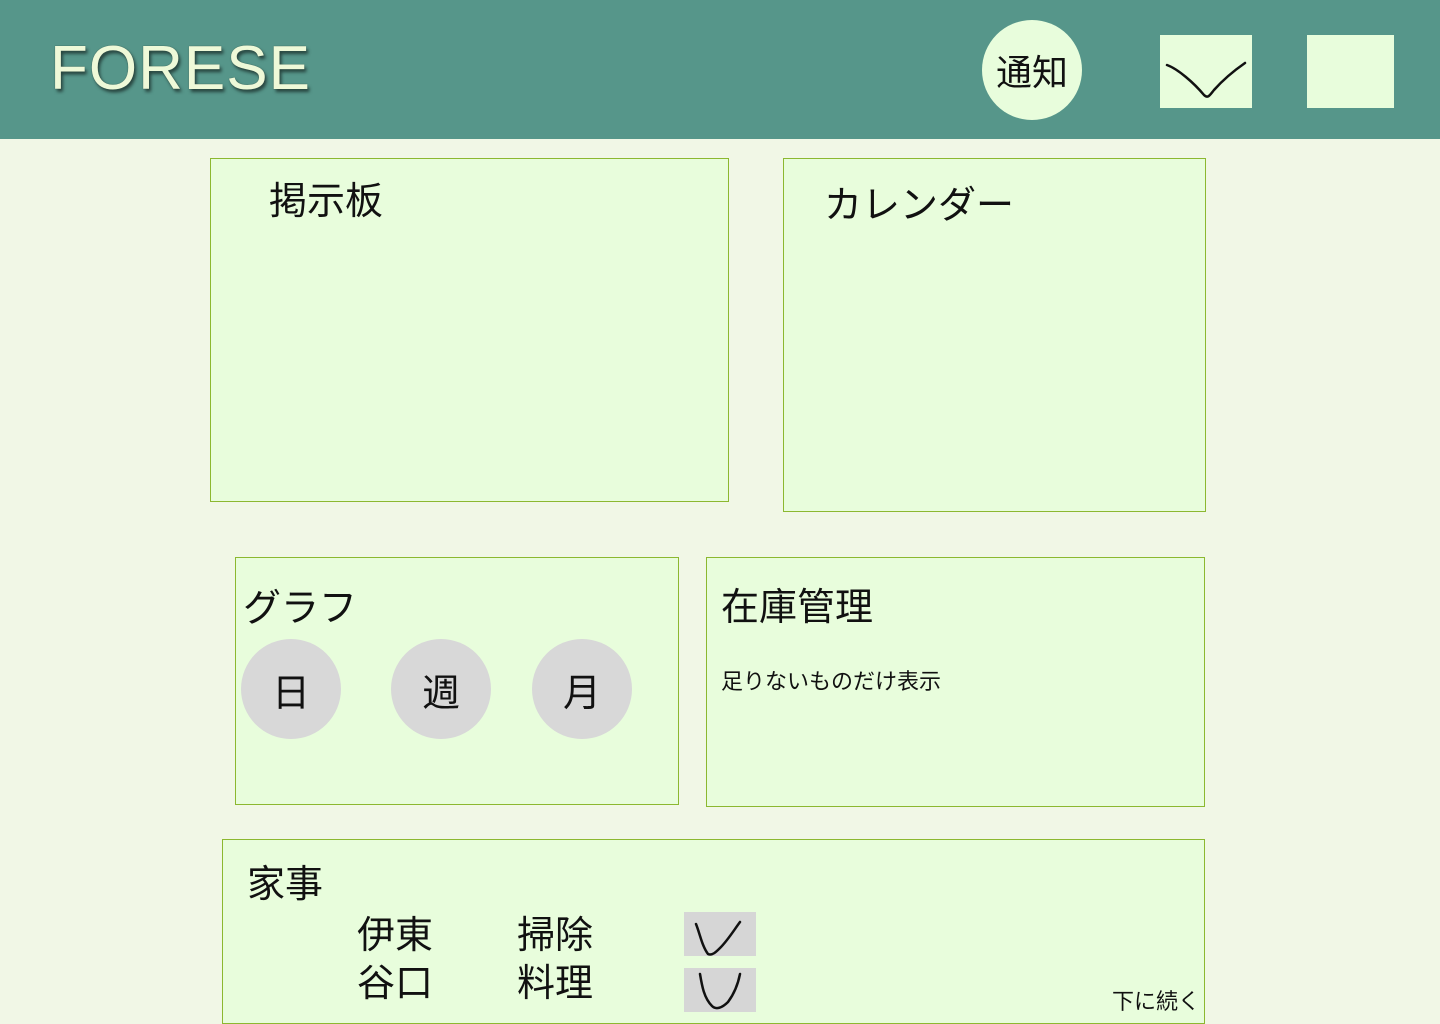  Describe the element at coordinates (797, 607) in the screenshot. I see `inventory-title: 在庫管理` at that location.